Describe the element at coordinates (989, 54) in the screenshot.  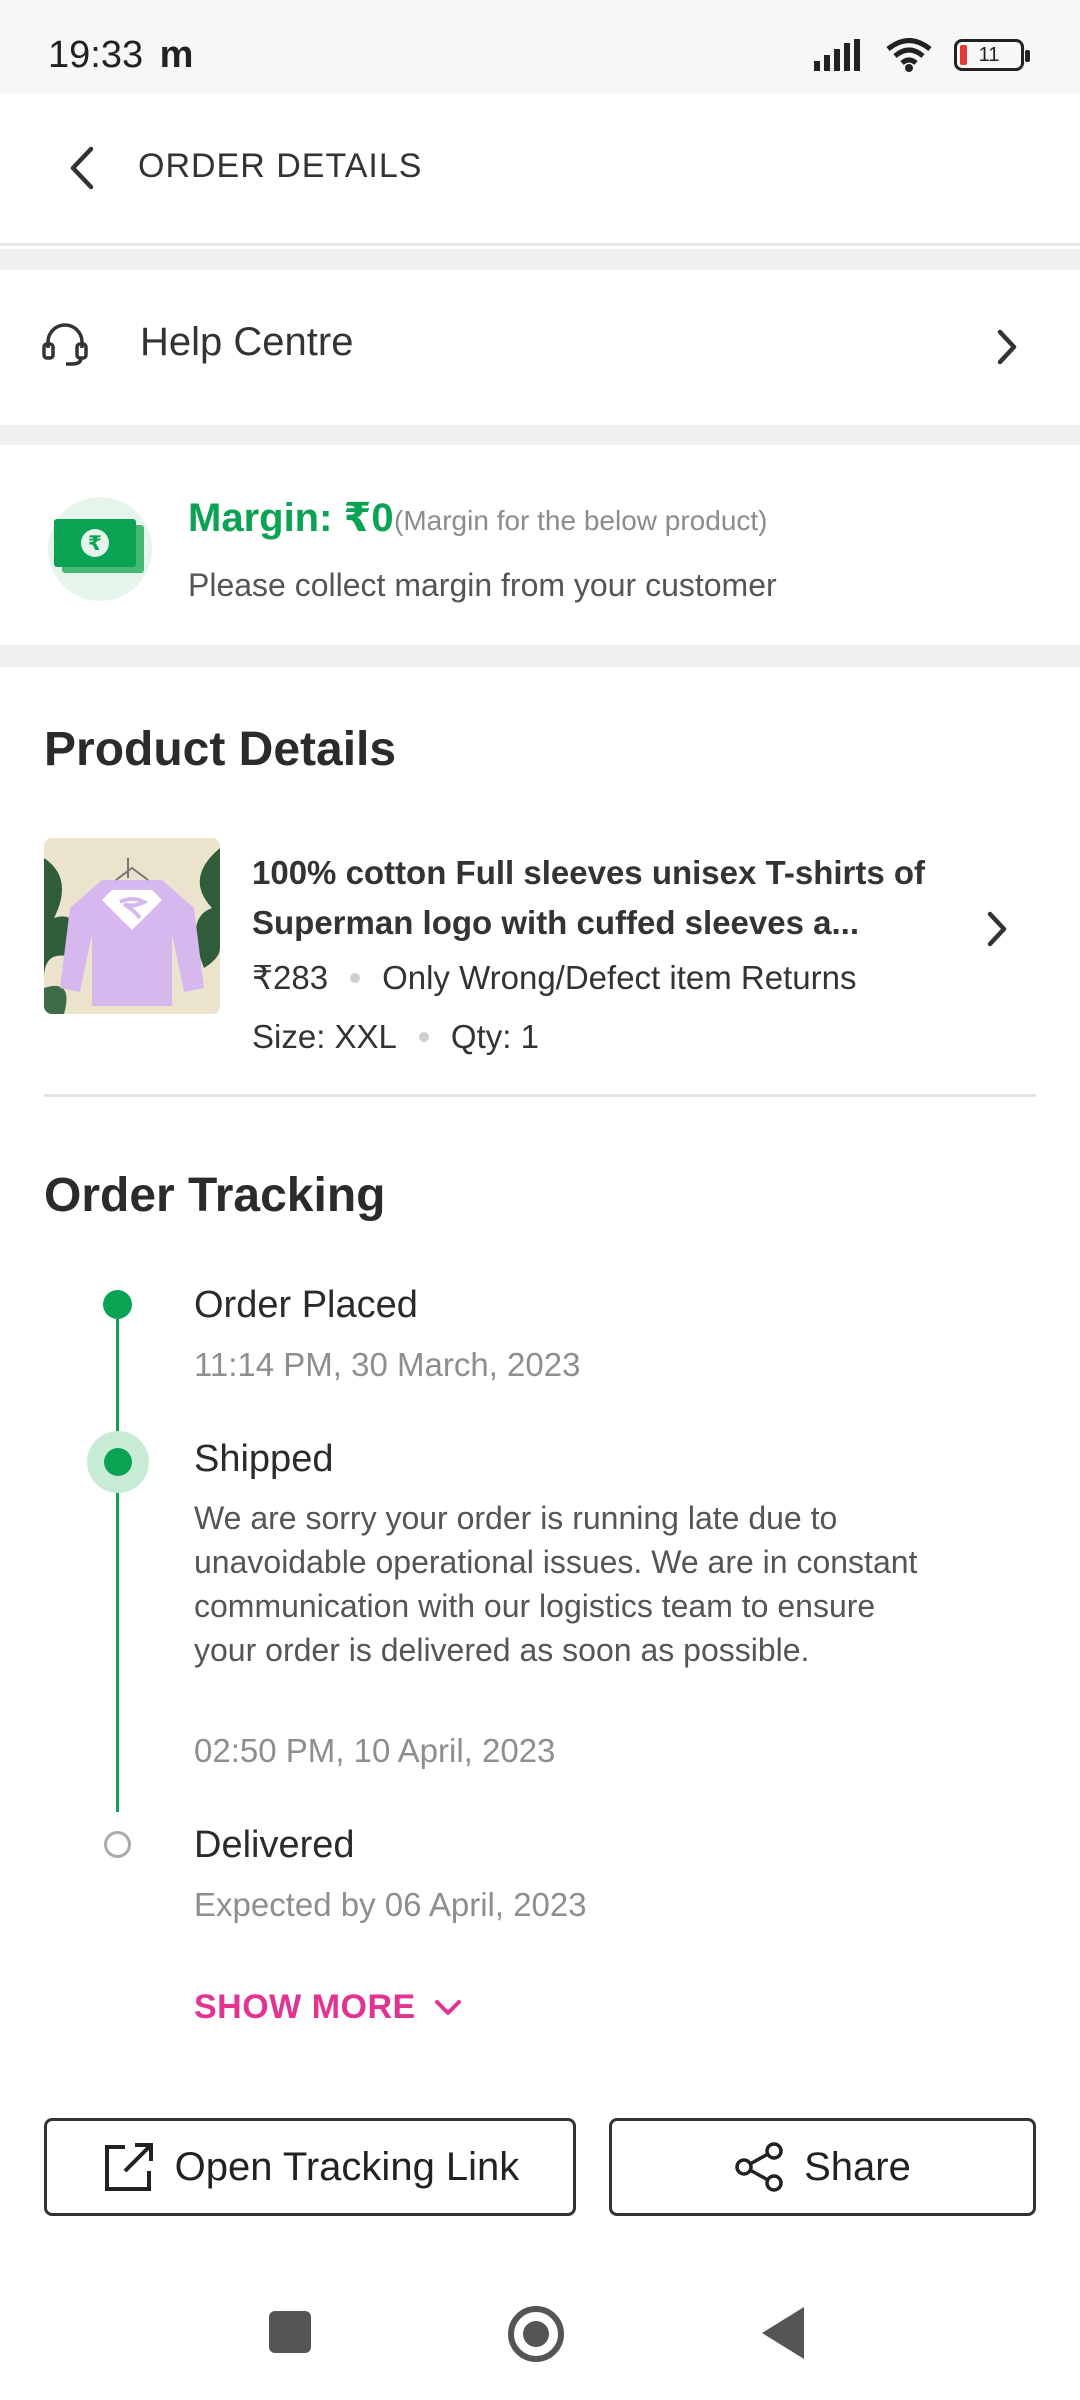
I see `battery-level: 11` at that location.